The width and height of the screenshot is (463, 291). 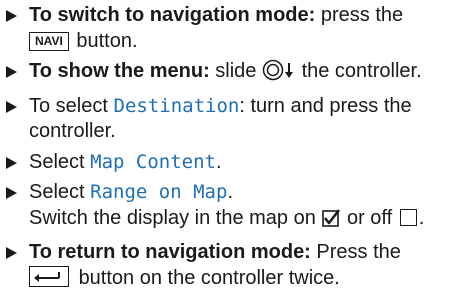 What do you see at coordinates (362, 15) in the screenshot?
I see `step-text: press the` at bounding box center [362, 15].